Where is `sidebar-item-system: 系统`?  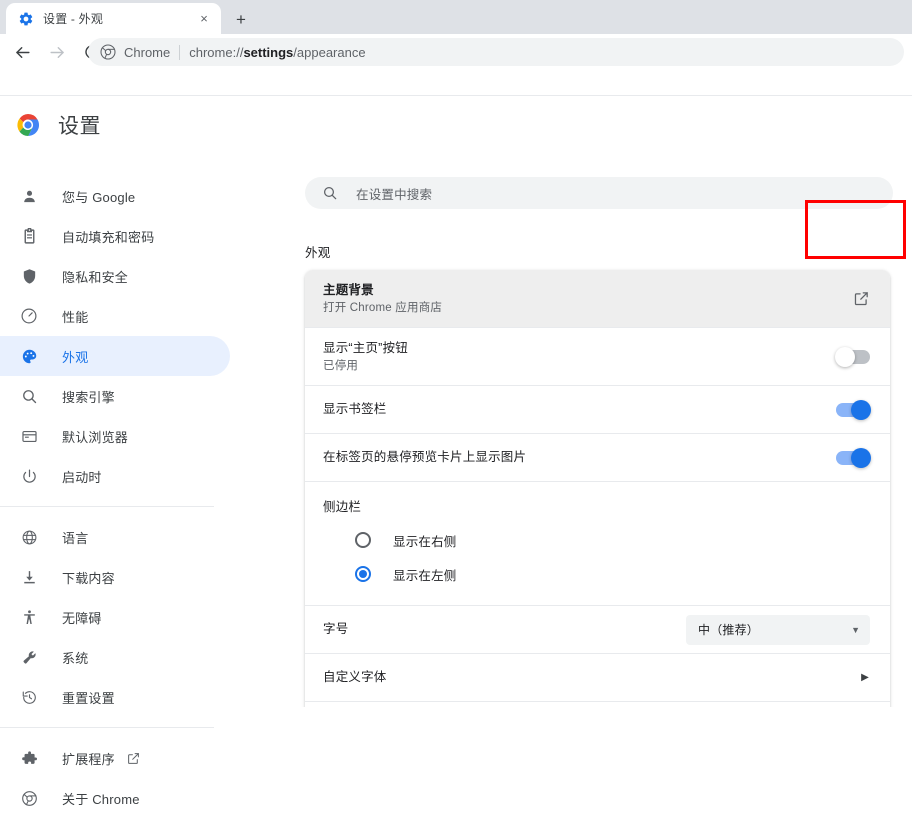 sidebar-item-system: 系统 is located at coordinates (115, 657).